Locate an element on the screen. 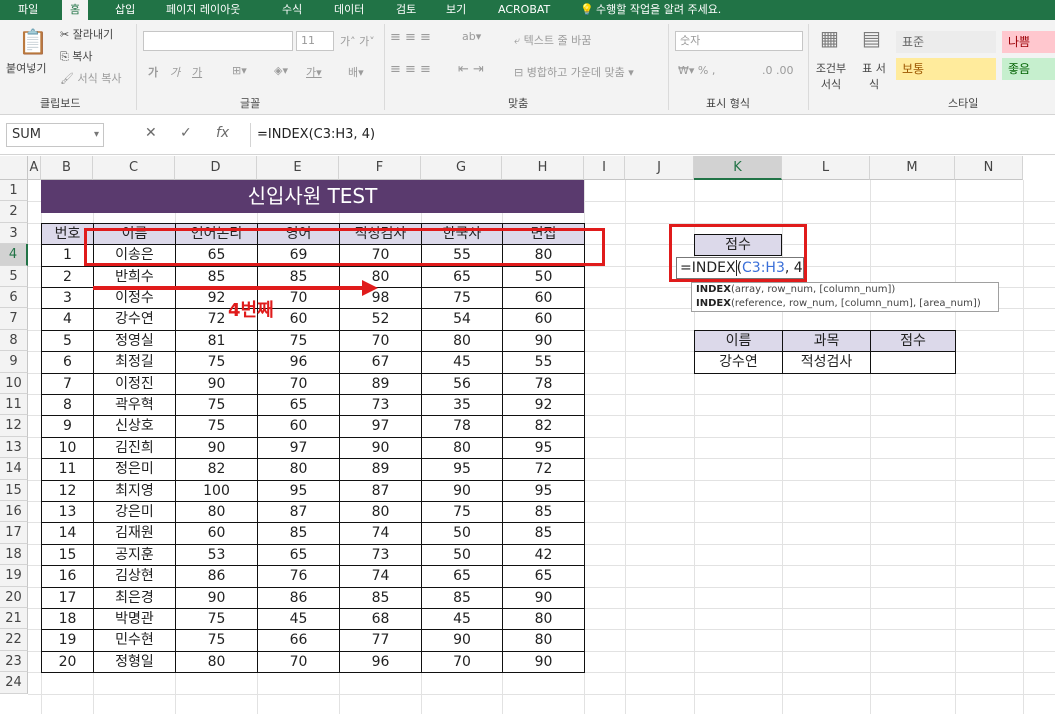 The height and width of the screenshot is (714, 1055). cancel-icon: ✕ is located at coordinates (151, 133).